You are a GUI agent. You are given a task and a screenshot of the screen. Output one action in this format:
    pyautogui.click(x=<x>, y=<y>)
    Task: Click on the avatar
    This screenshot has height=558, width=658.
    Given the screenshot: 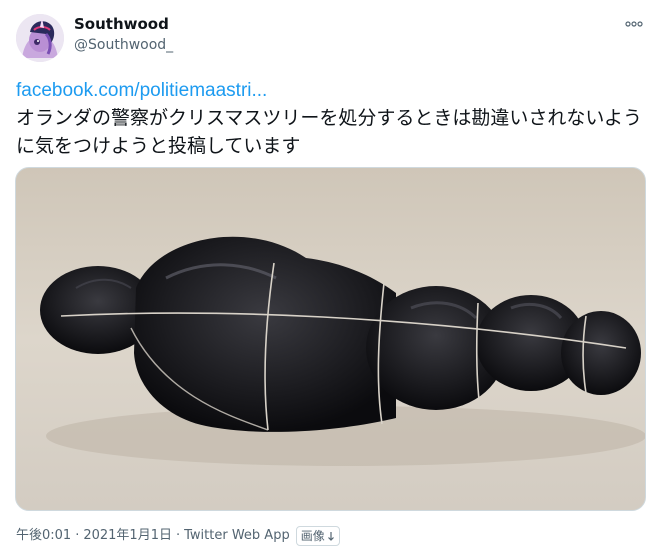 What is the action you would take?
    pyautogui.click(x=40, y=38)
    